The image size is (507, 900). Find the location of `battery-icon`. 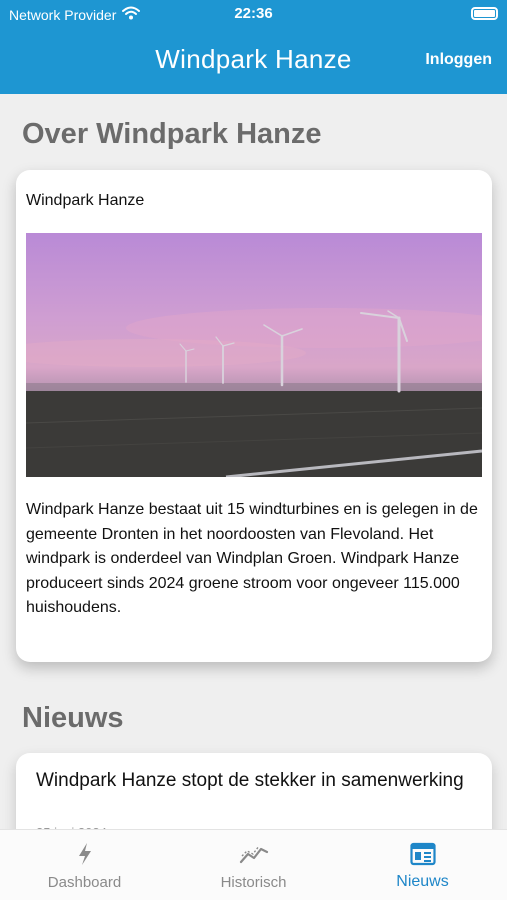

battery-icon is located at coordinates (484, 13).